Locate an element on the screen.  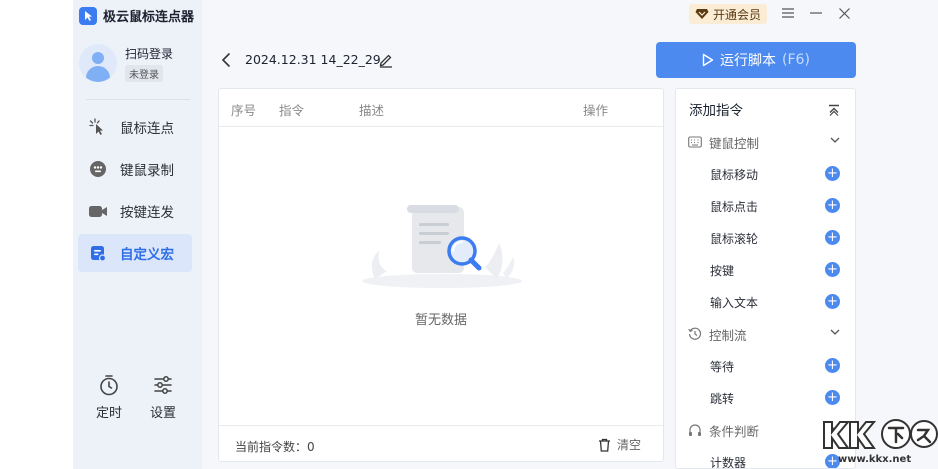
minimize-button is located at coordinates (816, 13).